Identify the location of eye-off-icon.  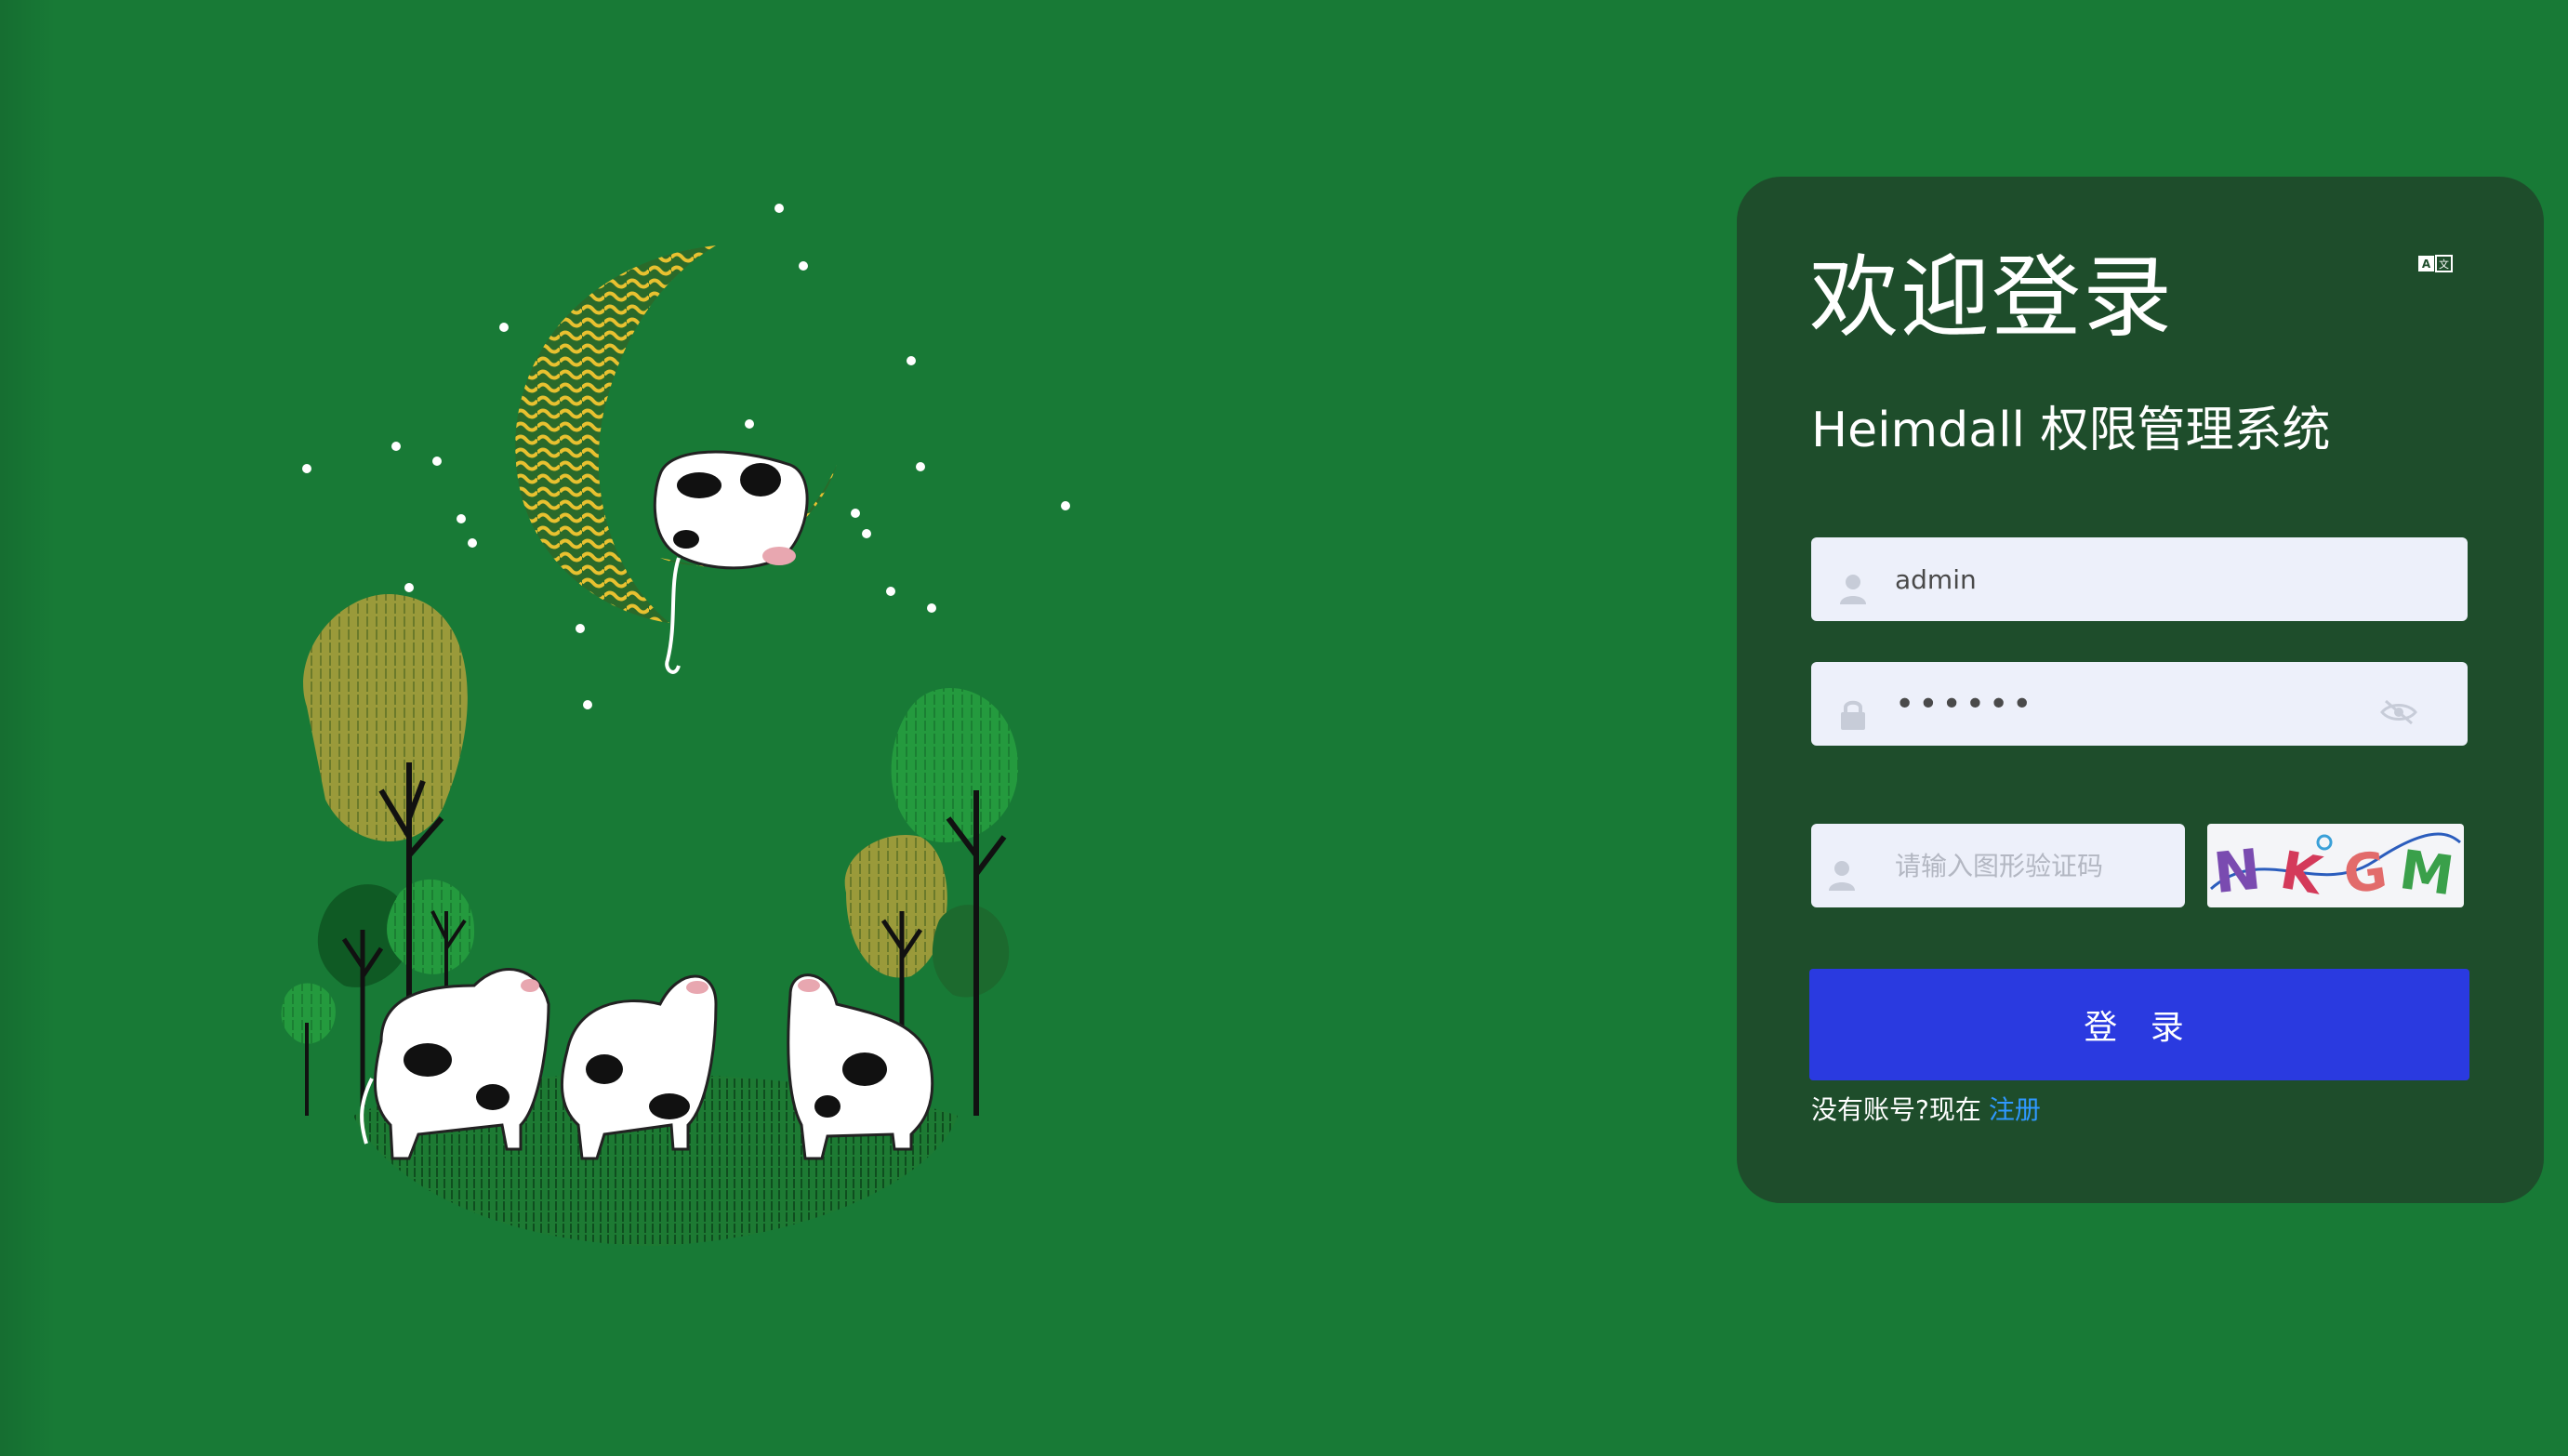
(2398, 714).